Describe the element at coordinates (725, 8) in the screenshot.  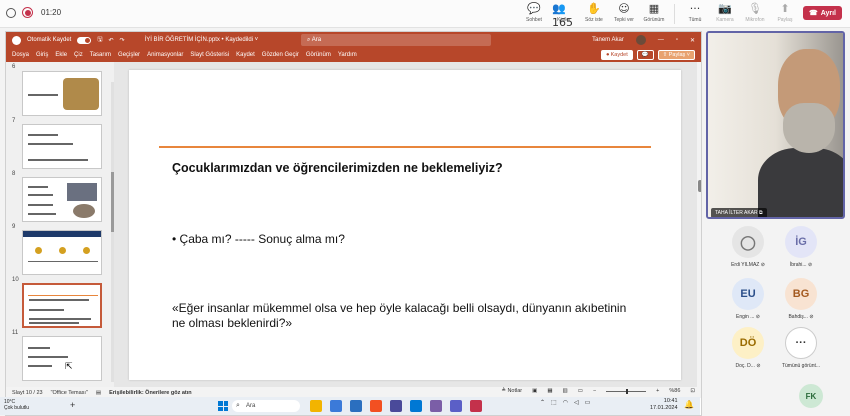
I see `camera-icon: 📷` at that location.